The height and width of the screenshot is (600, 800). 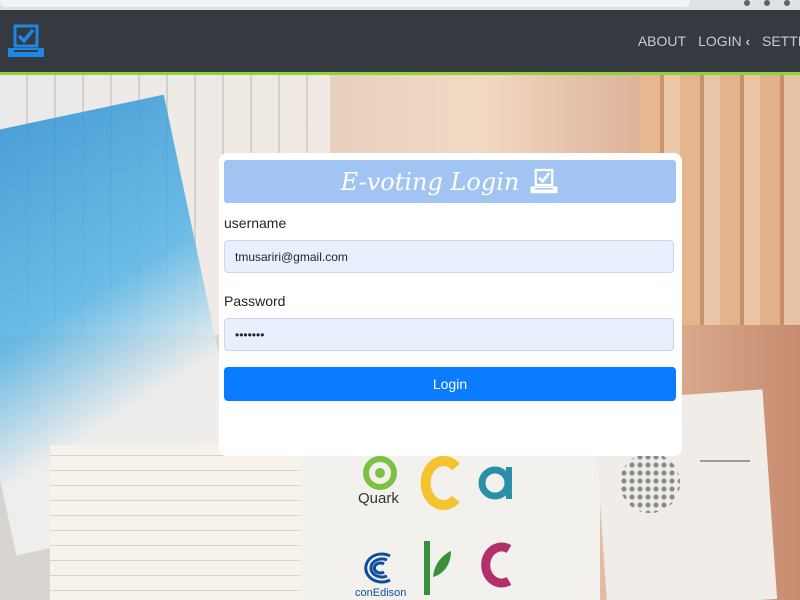 What do you see at coordinates (495, 483) in the screenshot?
I see `a-logo-icon` at bounding box center [495, 483].